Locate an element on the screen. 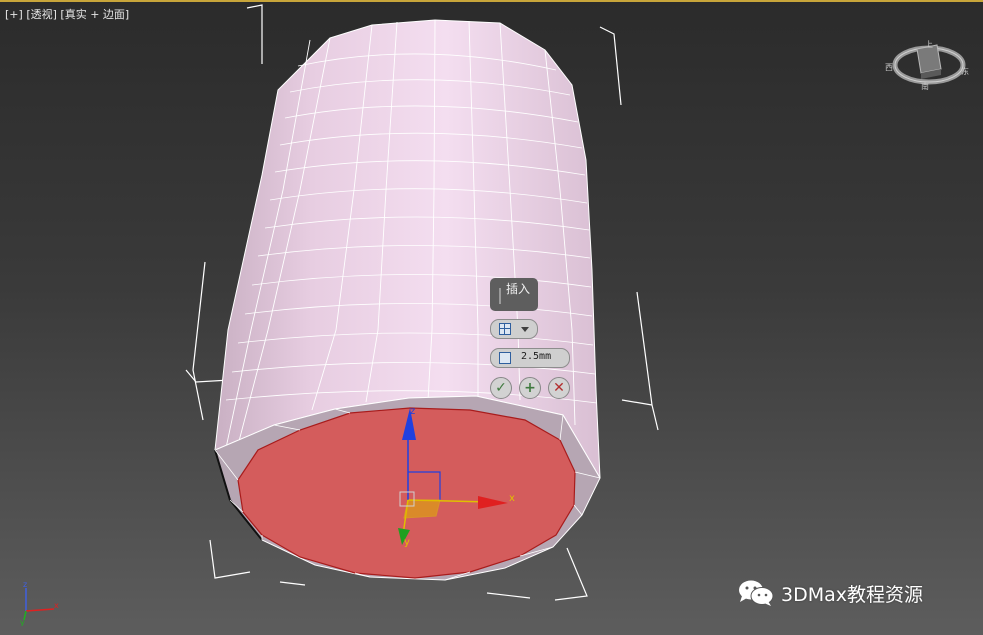  group-grid-icon is located at coordinates (505, 329).